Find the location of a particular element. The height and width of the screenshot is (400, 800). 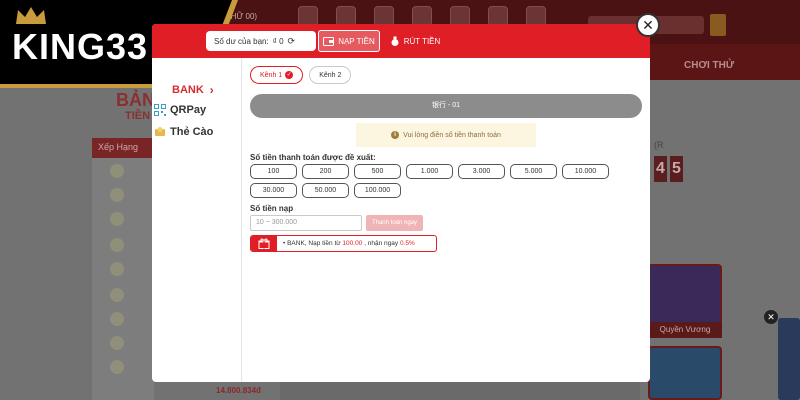

promo-bank: BANK, is located at coordinates (297, 243).